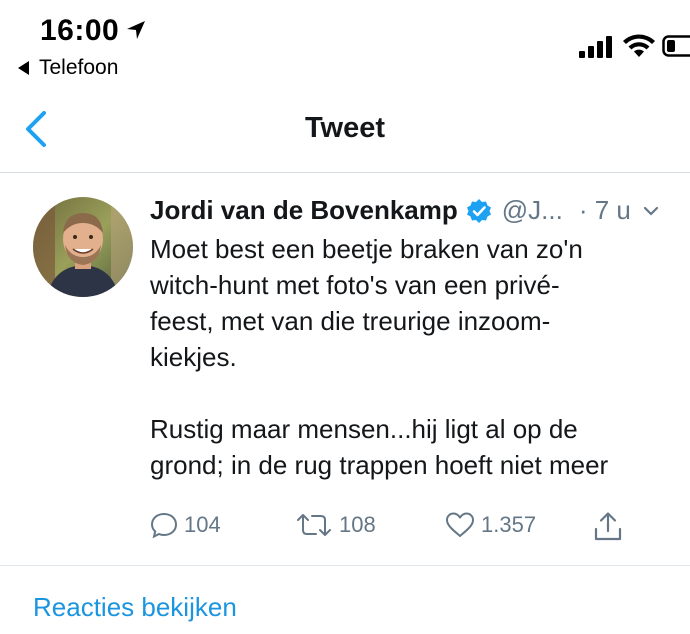 Image resolution: width=690 pixels, height=634 pixels. I want to click on verified-badge-icon, so click(478, 210).